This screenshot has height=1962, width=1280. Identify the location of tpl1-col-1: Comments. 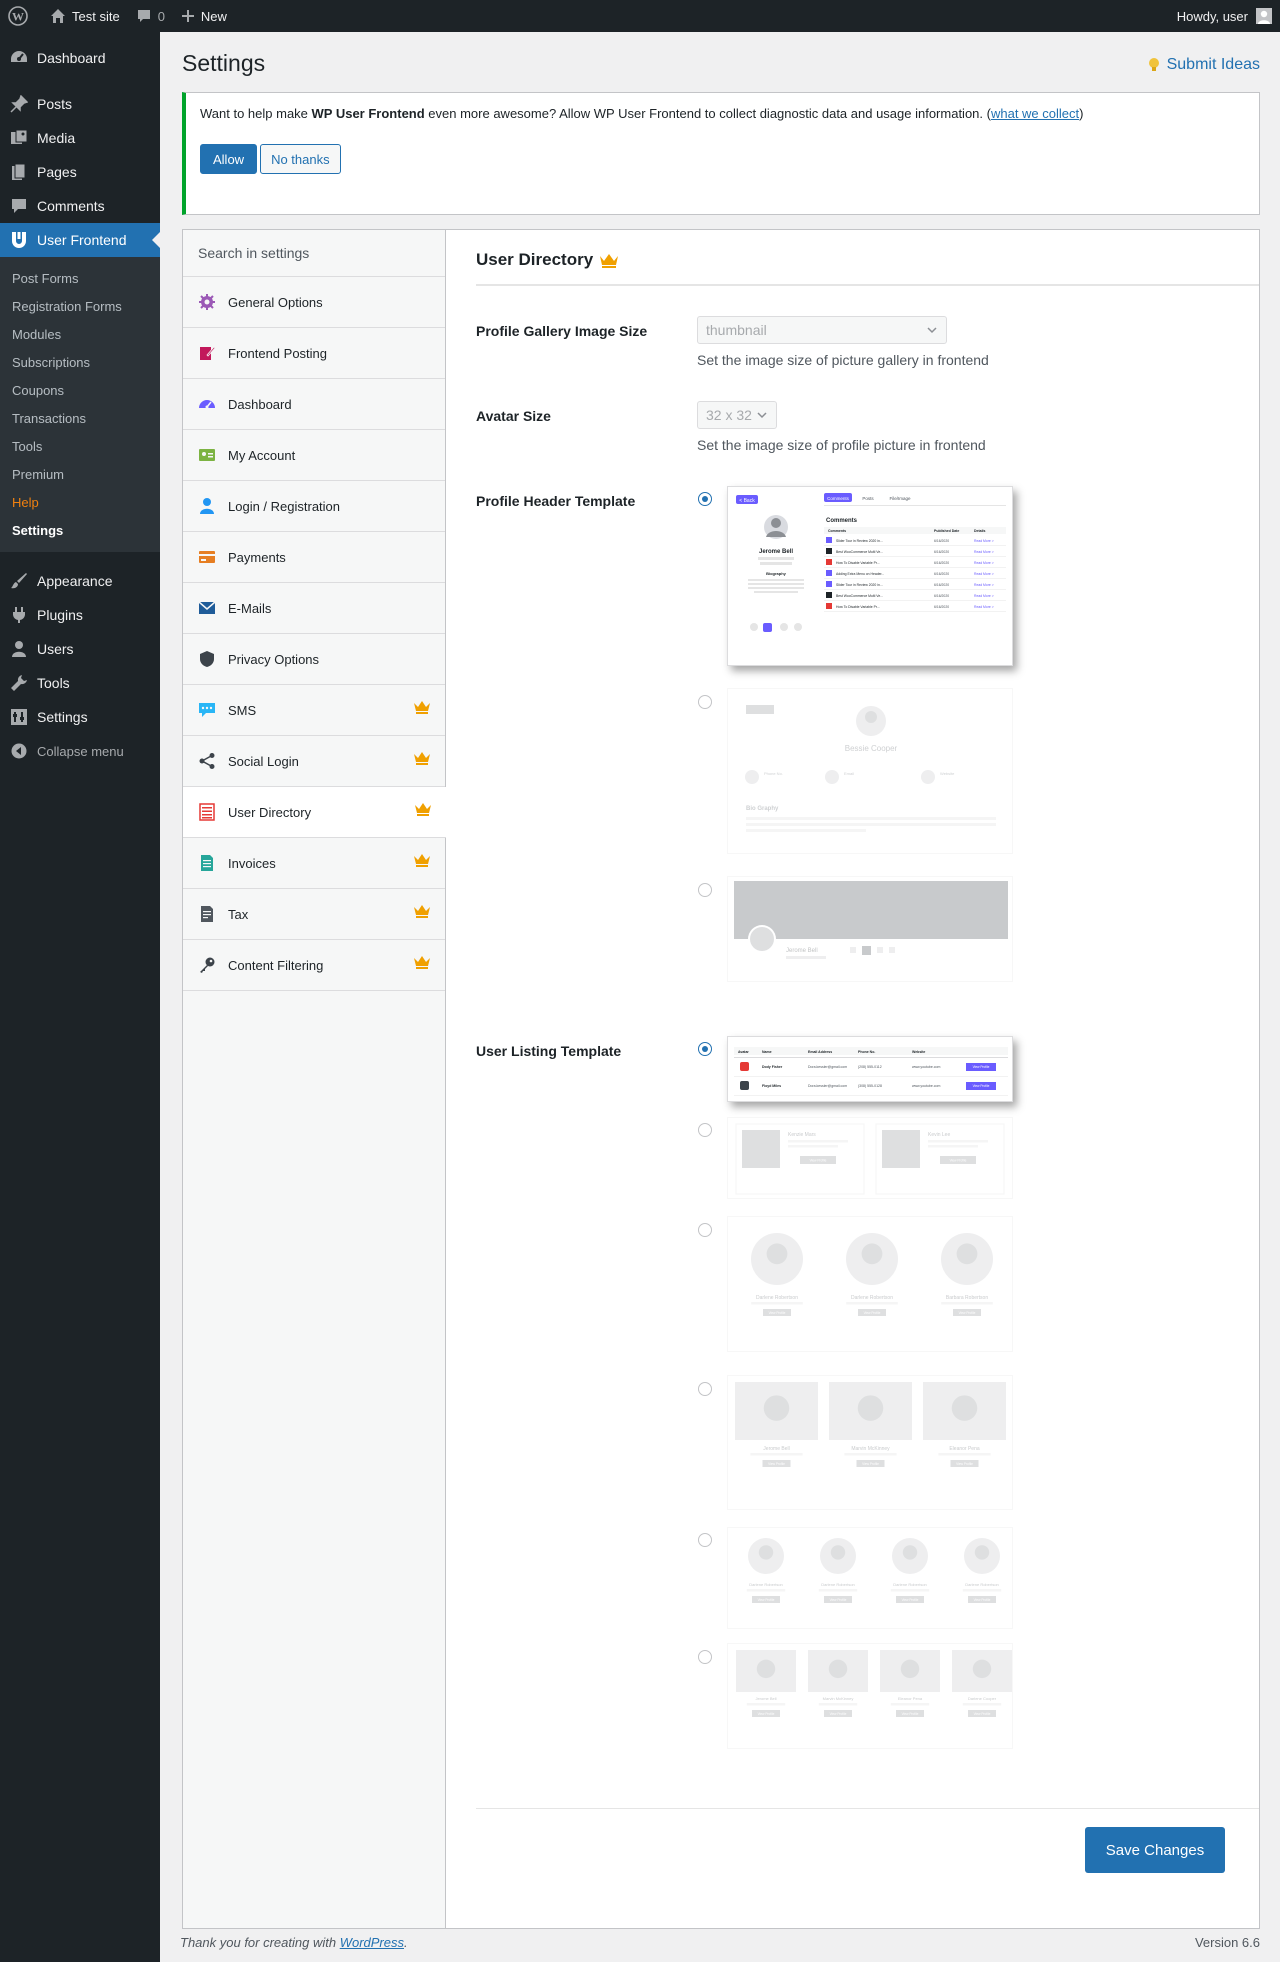
(837, 531).